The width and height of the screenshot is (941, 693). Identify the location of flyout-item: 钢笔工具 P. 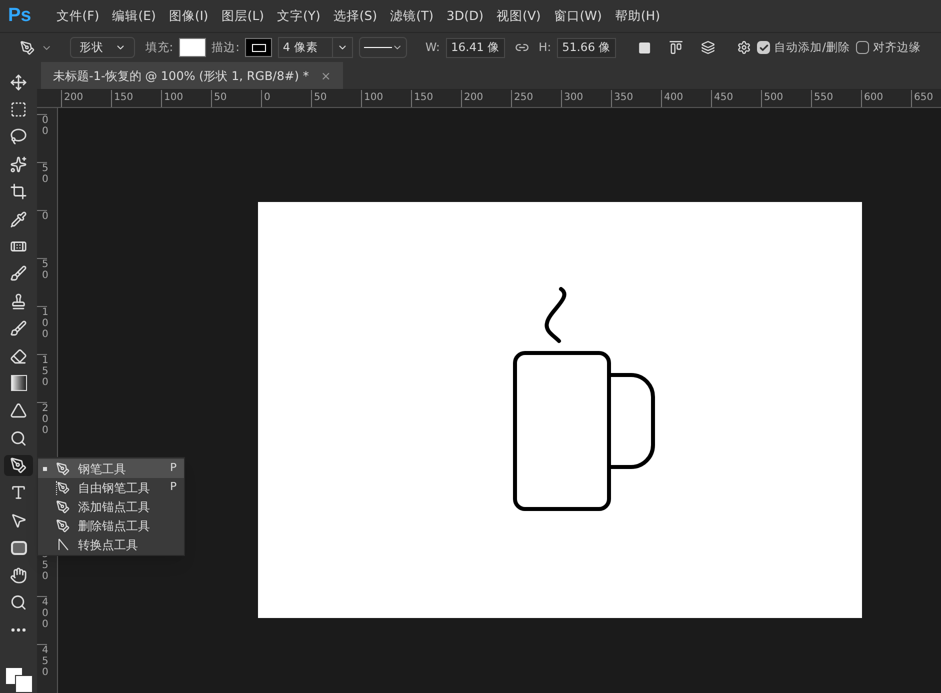
(111, 468).